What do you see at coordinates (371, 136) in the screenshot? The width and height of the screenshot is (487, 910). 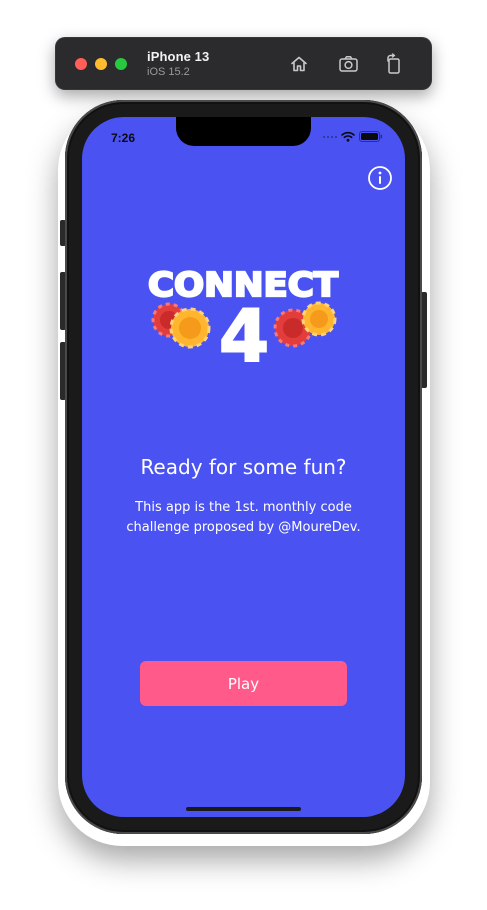 I see `battery-icon` at bounding box center [371, 136].